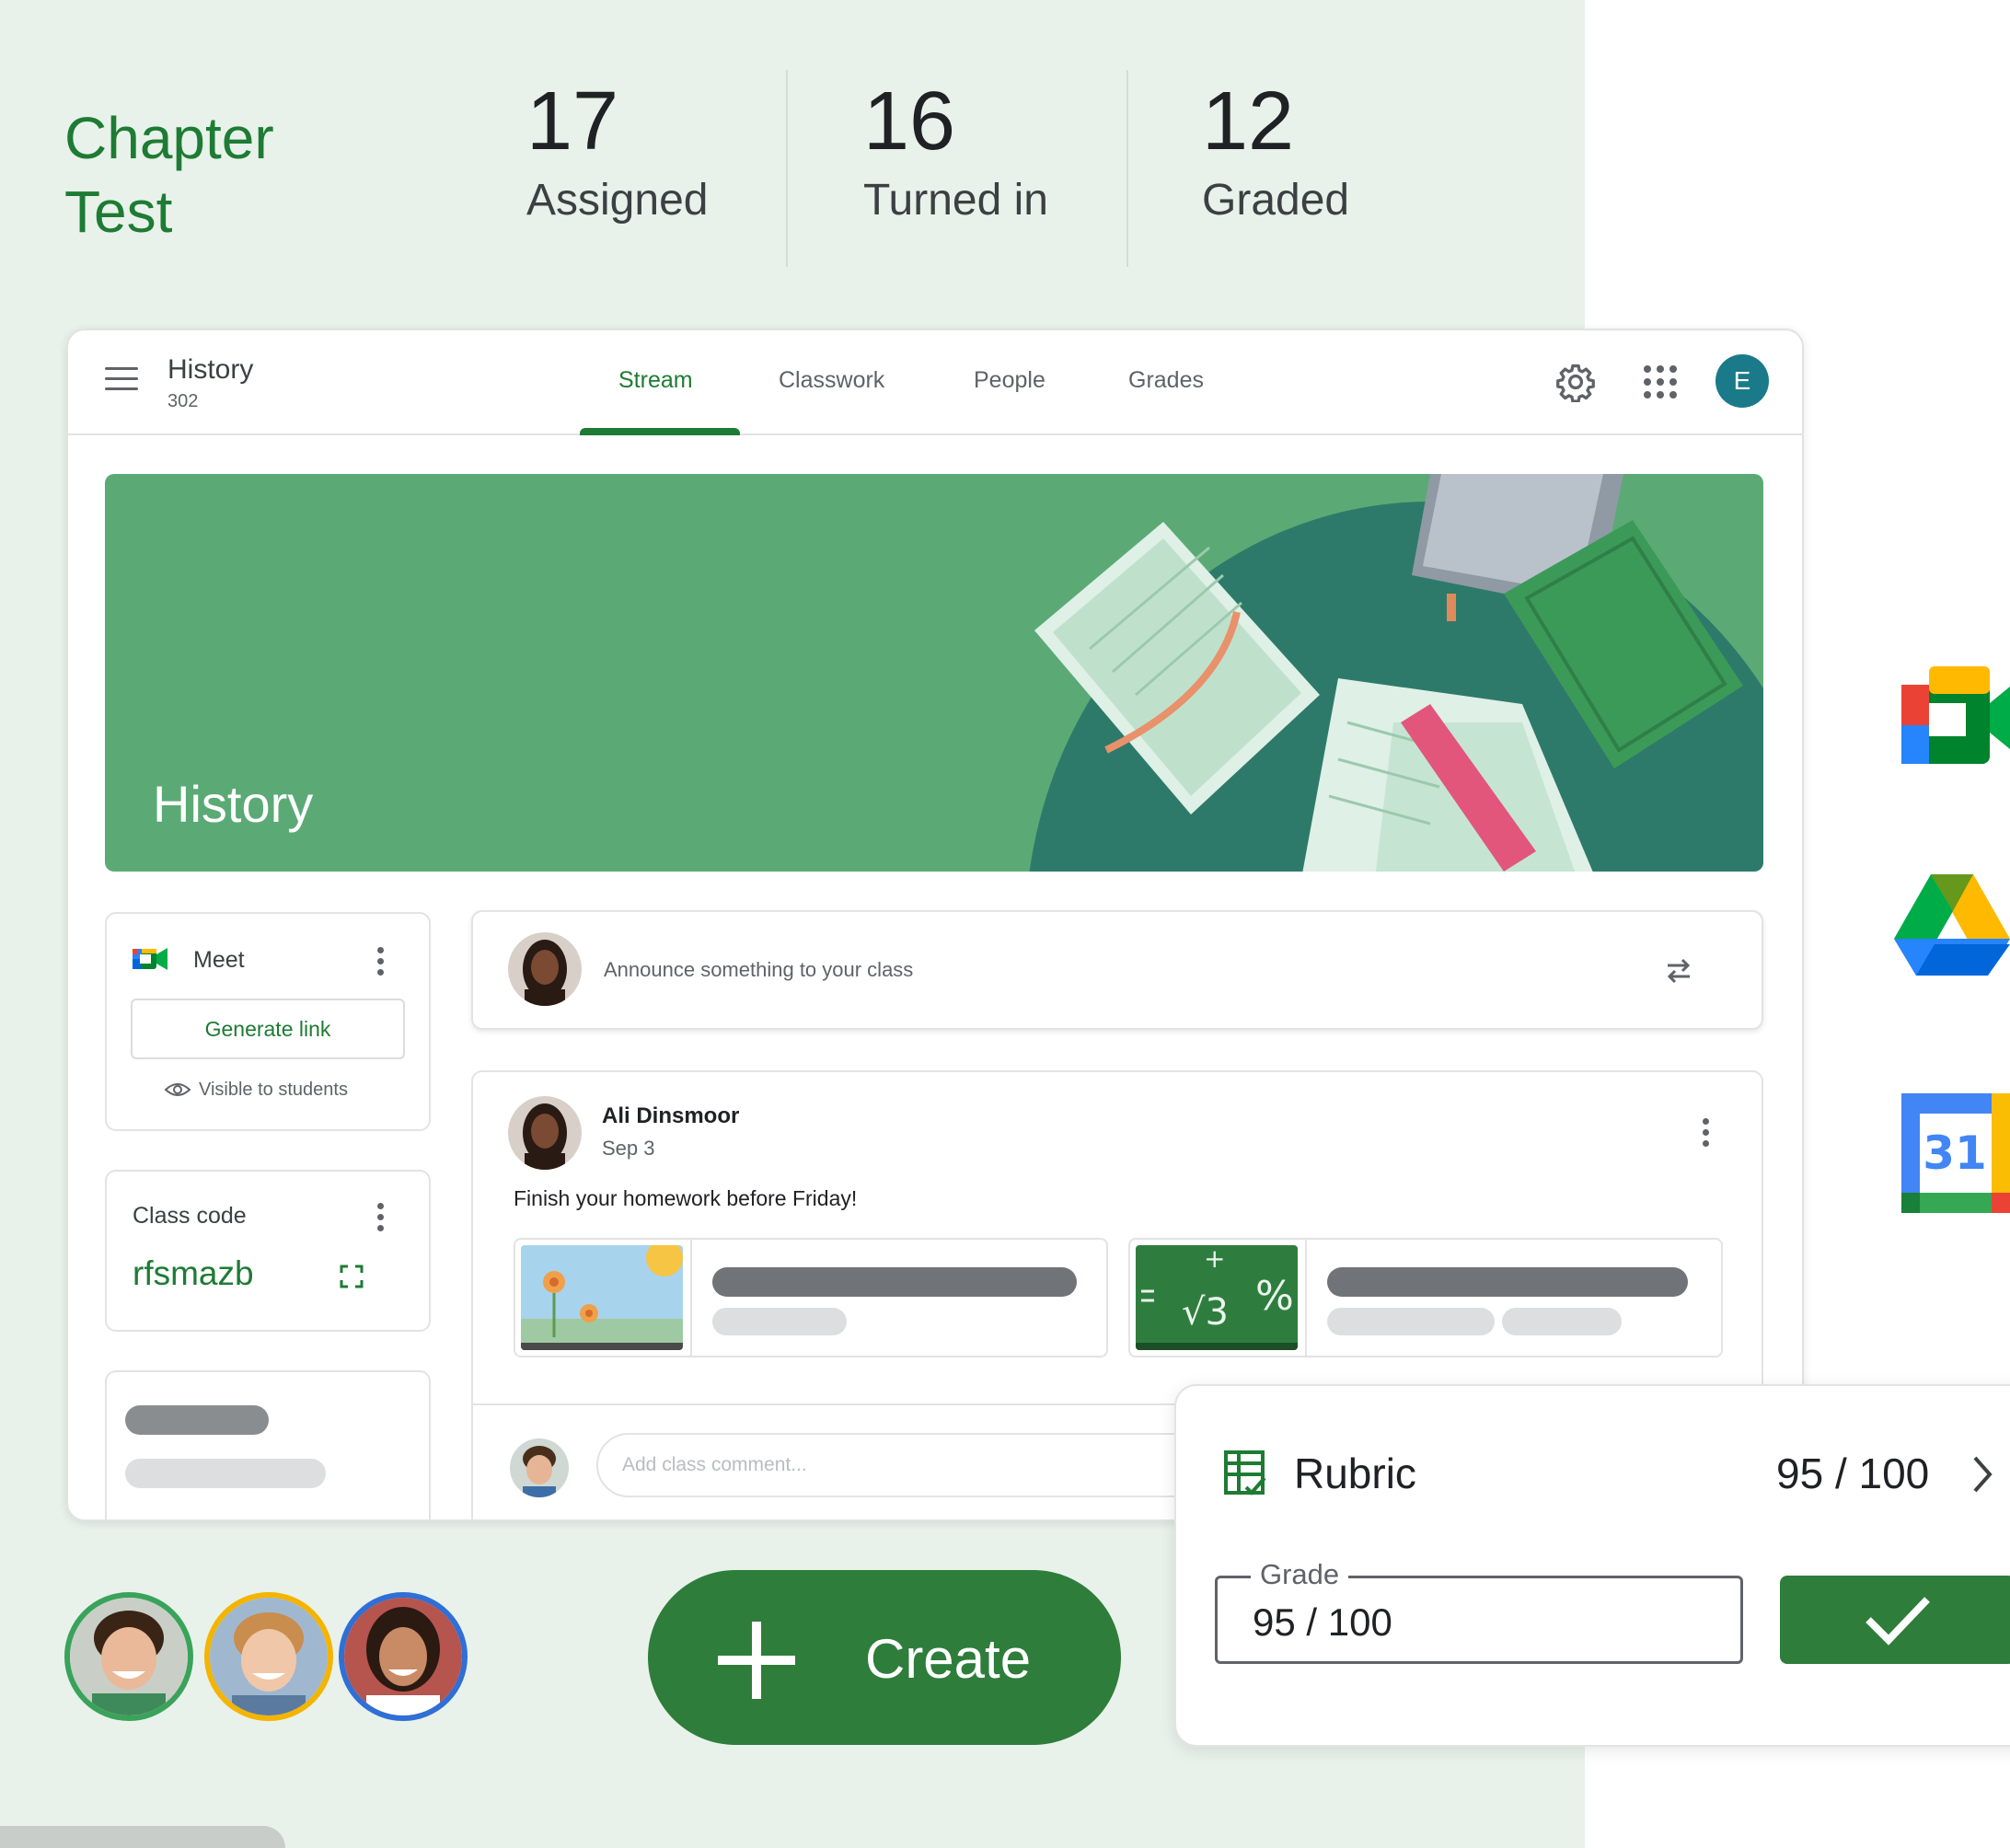 Image resolution: width=2010 pixels, height=1848 pixels. What do you see at coordinates (1952, 925) in the screenshot?
I see `google-drive-icon` at bounding box center [1952, 925].